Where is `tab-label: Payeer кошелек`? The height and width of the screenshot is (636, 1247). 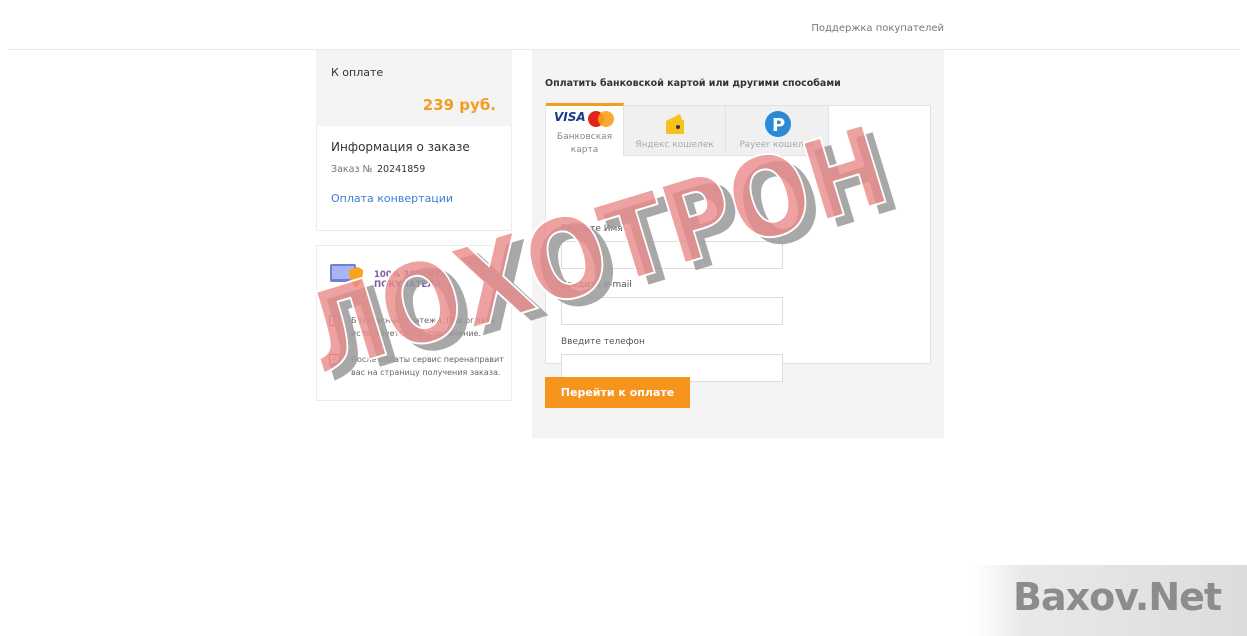 tab-label: Payeer кошелек is located at coordinates (777, 145).